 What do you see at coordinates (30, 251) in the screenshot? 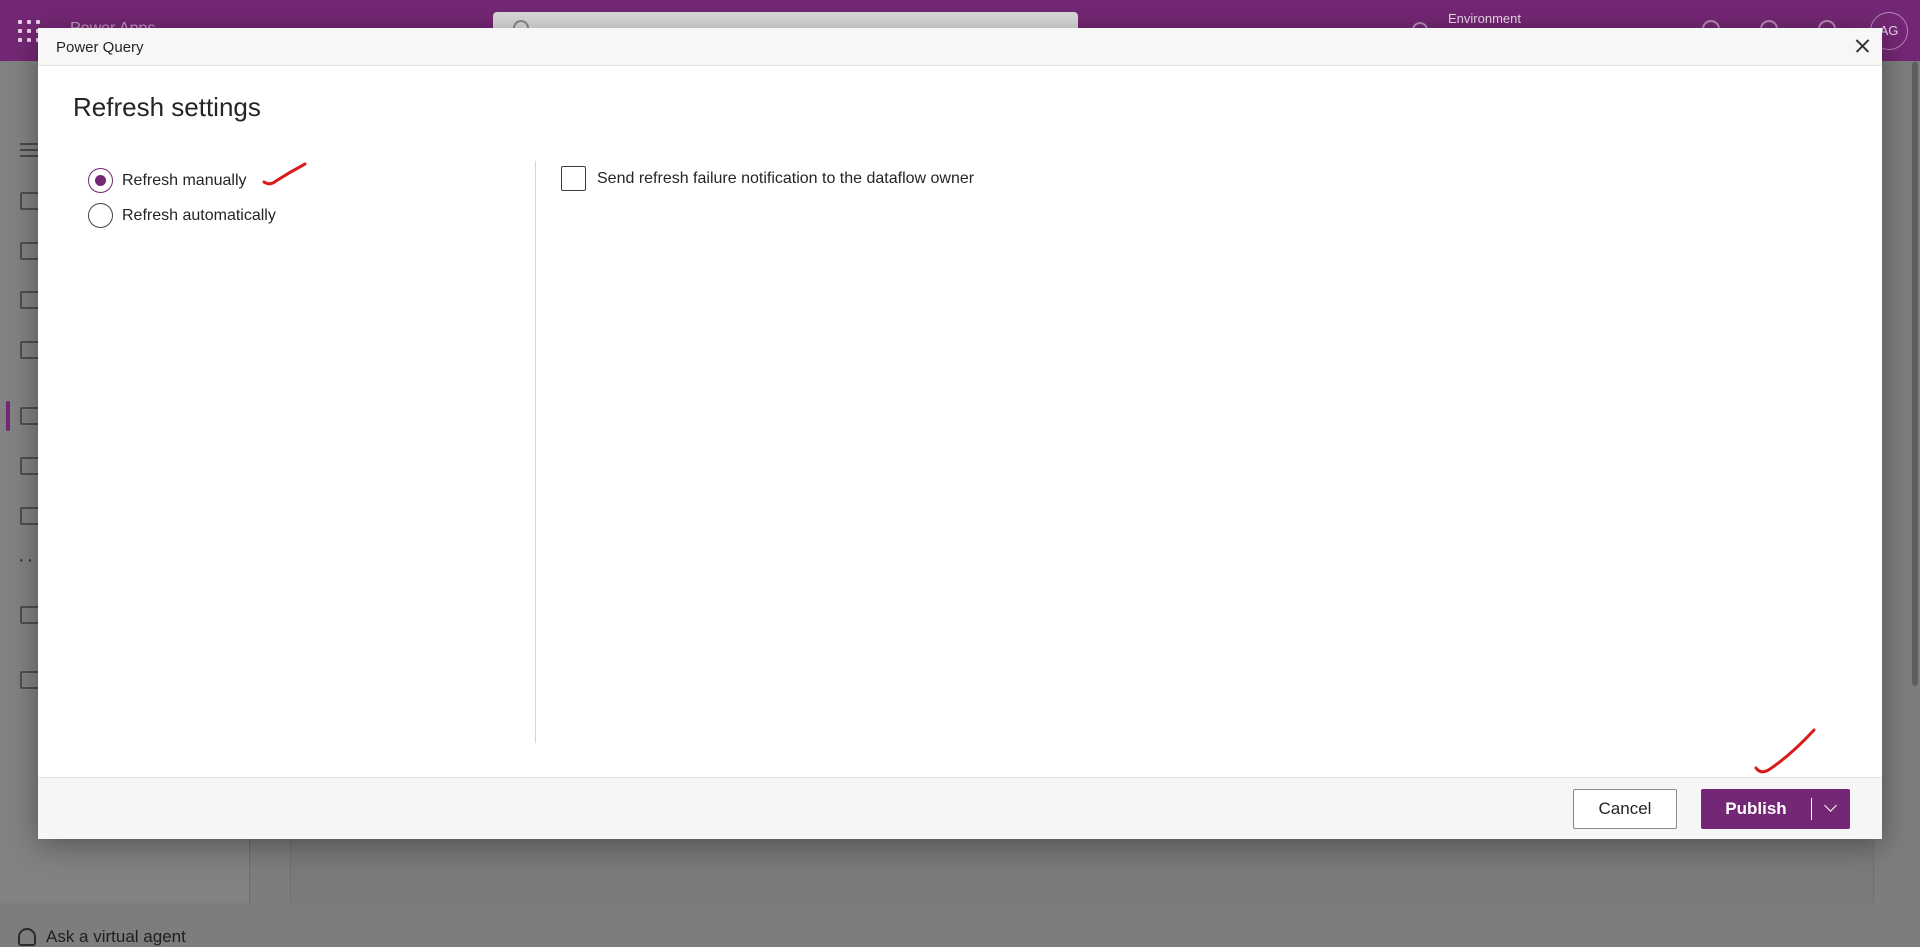
I see `create-icon` at bounding box center [30, 251].